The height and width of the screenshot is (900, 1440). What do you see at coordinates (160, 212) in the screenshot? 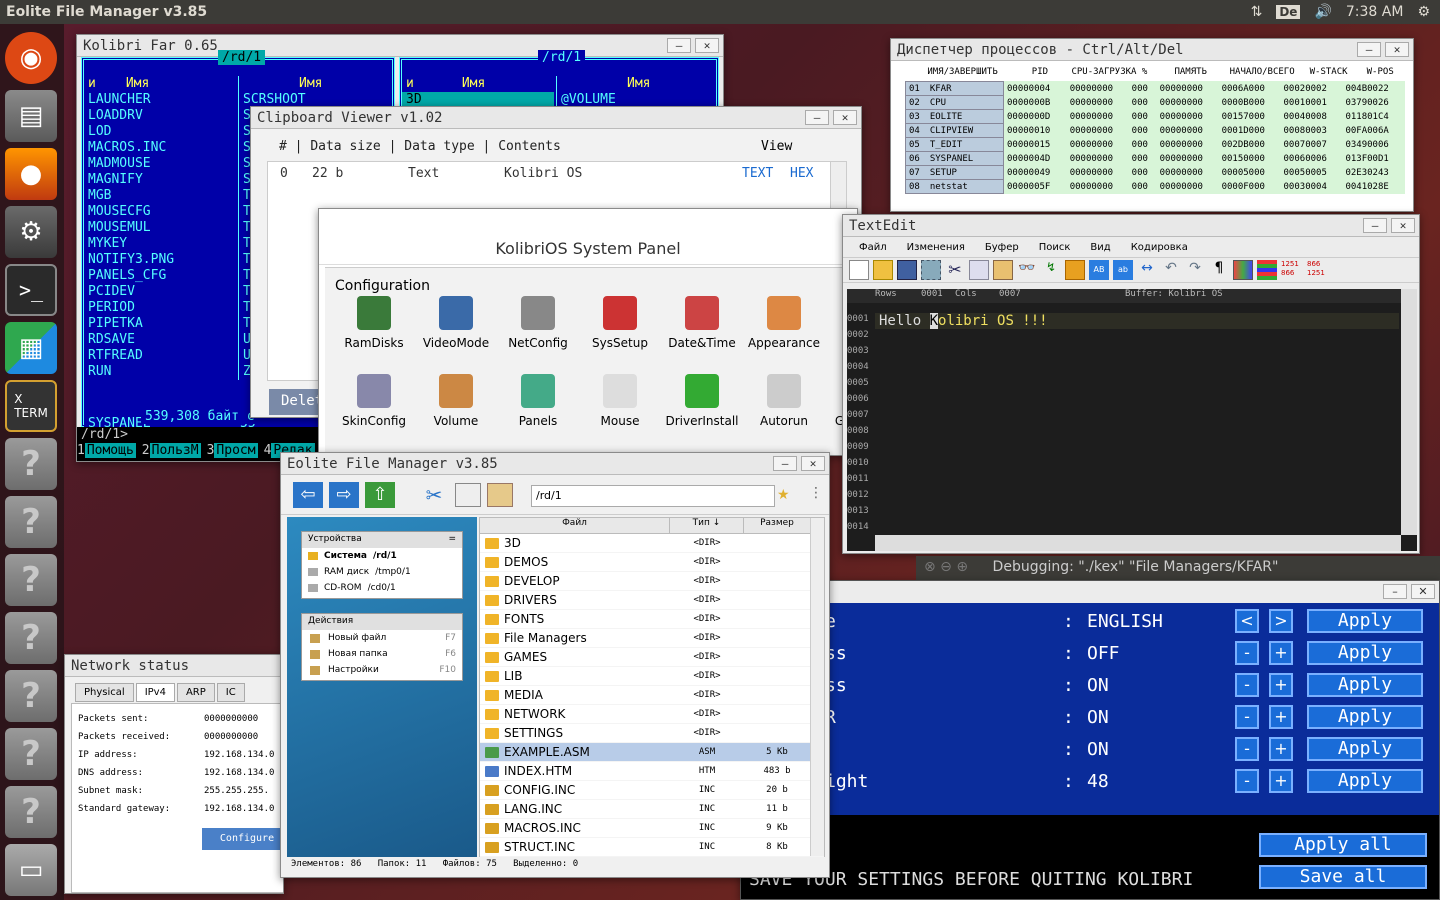
I see `far-file-item: MOUSECFG` at bounding box center [160, 212].